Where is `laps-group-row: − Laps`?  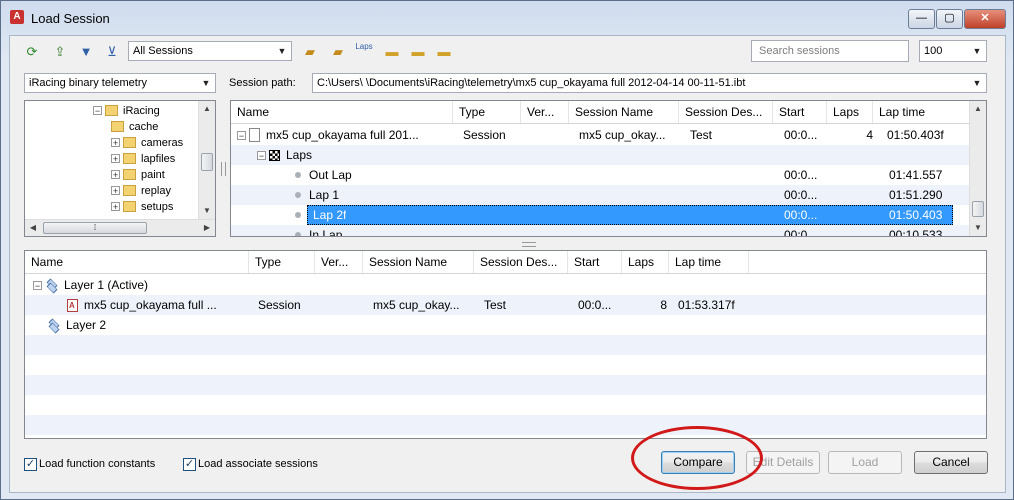 laps-group-row: − Laps is located at coordinates (601, 155).